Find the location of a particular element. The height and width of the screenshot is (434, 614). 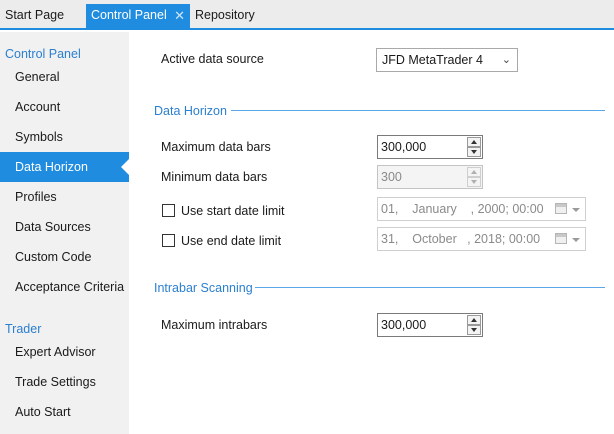

sidebar-item-account: Account is located at coordinates (64, 107).